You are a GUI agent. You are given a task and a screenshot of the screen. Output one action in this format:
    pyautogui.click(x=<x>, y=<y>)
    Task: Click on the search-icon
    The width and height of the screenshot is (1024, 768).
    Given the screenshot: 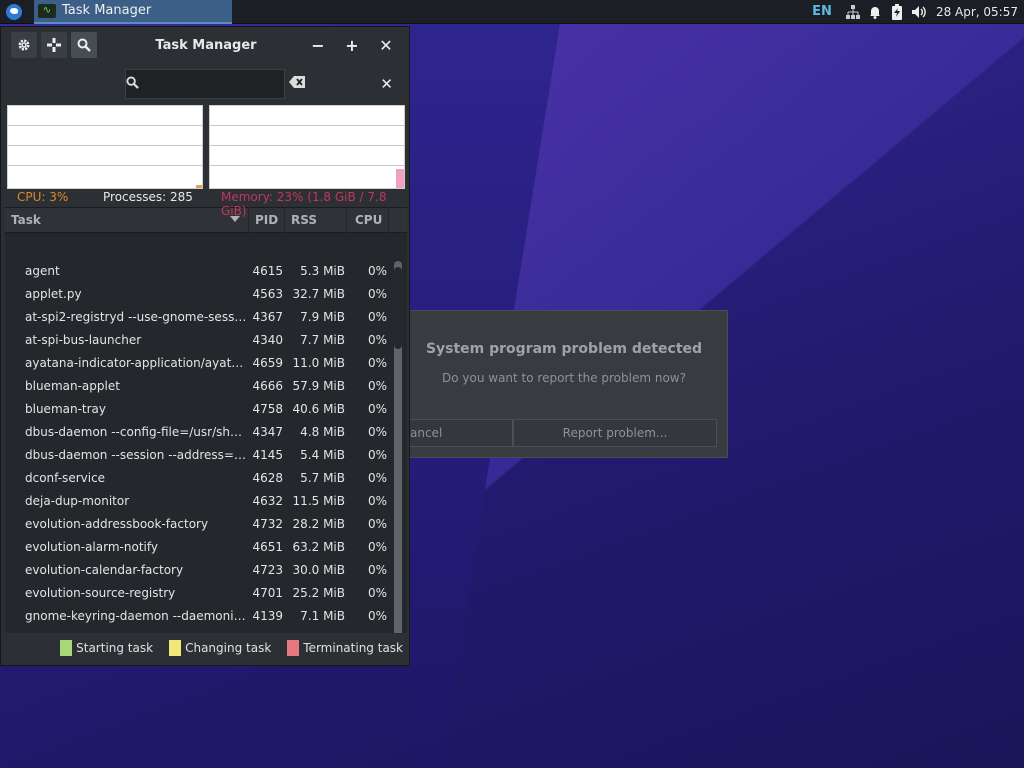 What is the action you would take?
    pyautogui.click(x=132, y=84)
    